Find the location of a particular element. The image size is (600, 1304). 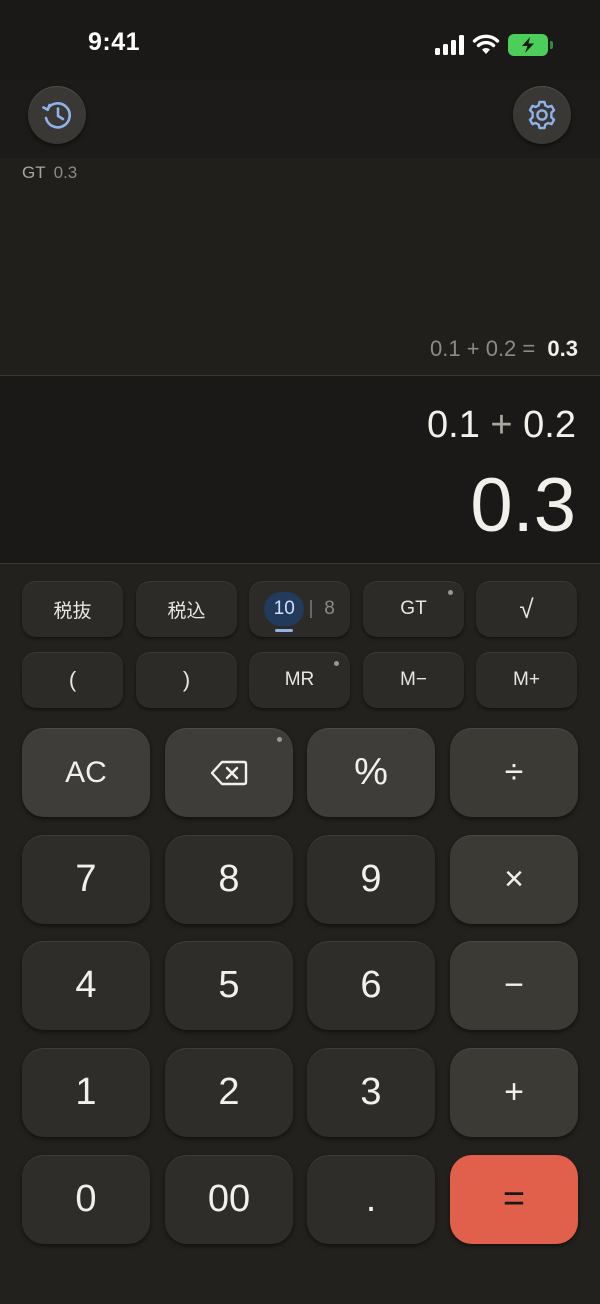

add-button: + is located at coordinates (514, 1092).